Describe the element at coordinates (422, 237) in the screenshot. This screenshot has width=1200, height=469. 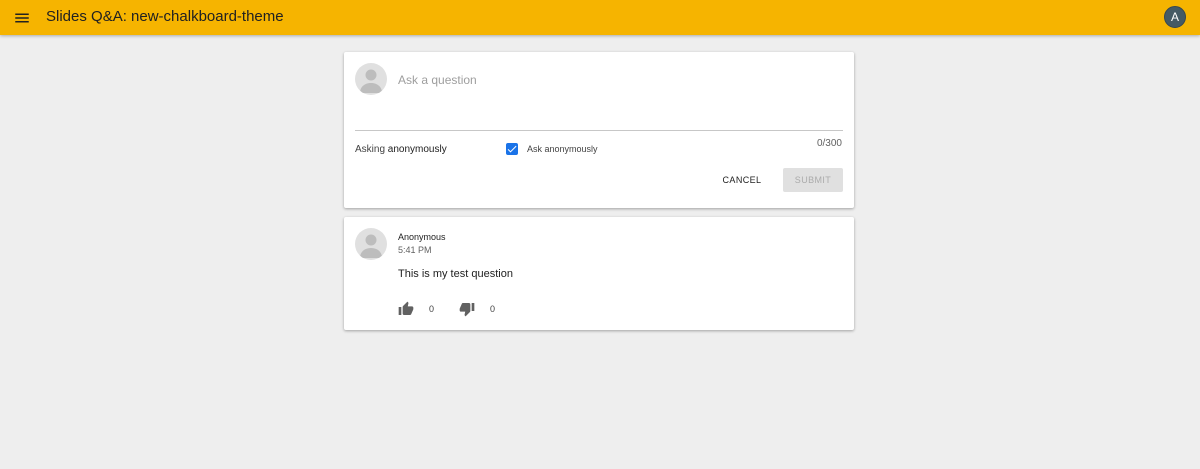
I see `question-author: Anonymous` at that location.